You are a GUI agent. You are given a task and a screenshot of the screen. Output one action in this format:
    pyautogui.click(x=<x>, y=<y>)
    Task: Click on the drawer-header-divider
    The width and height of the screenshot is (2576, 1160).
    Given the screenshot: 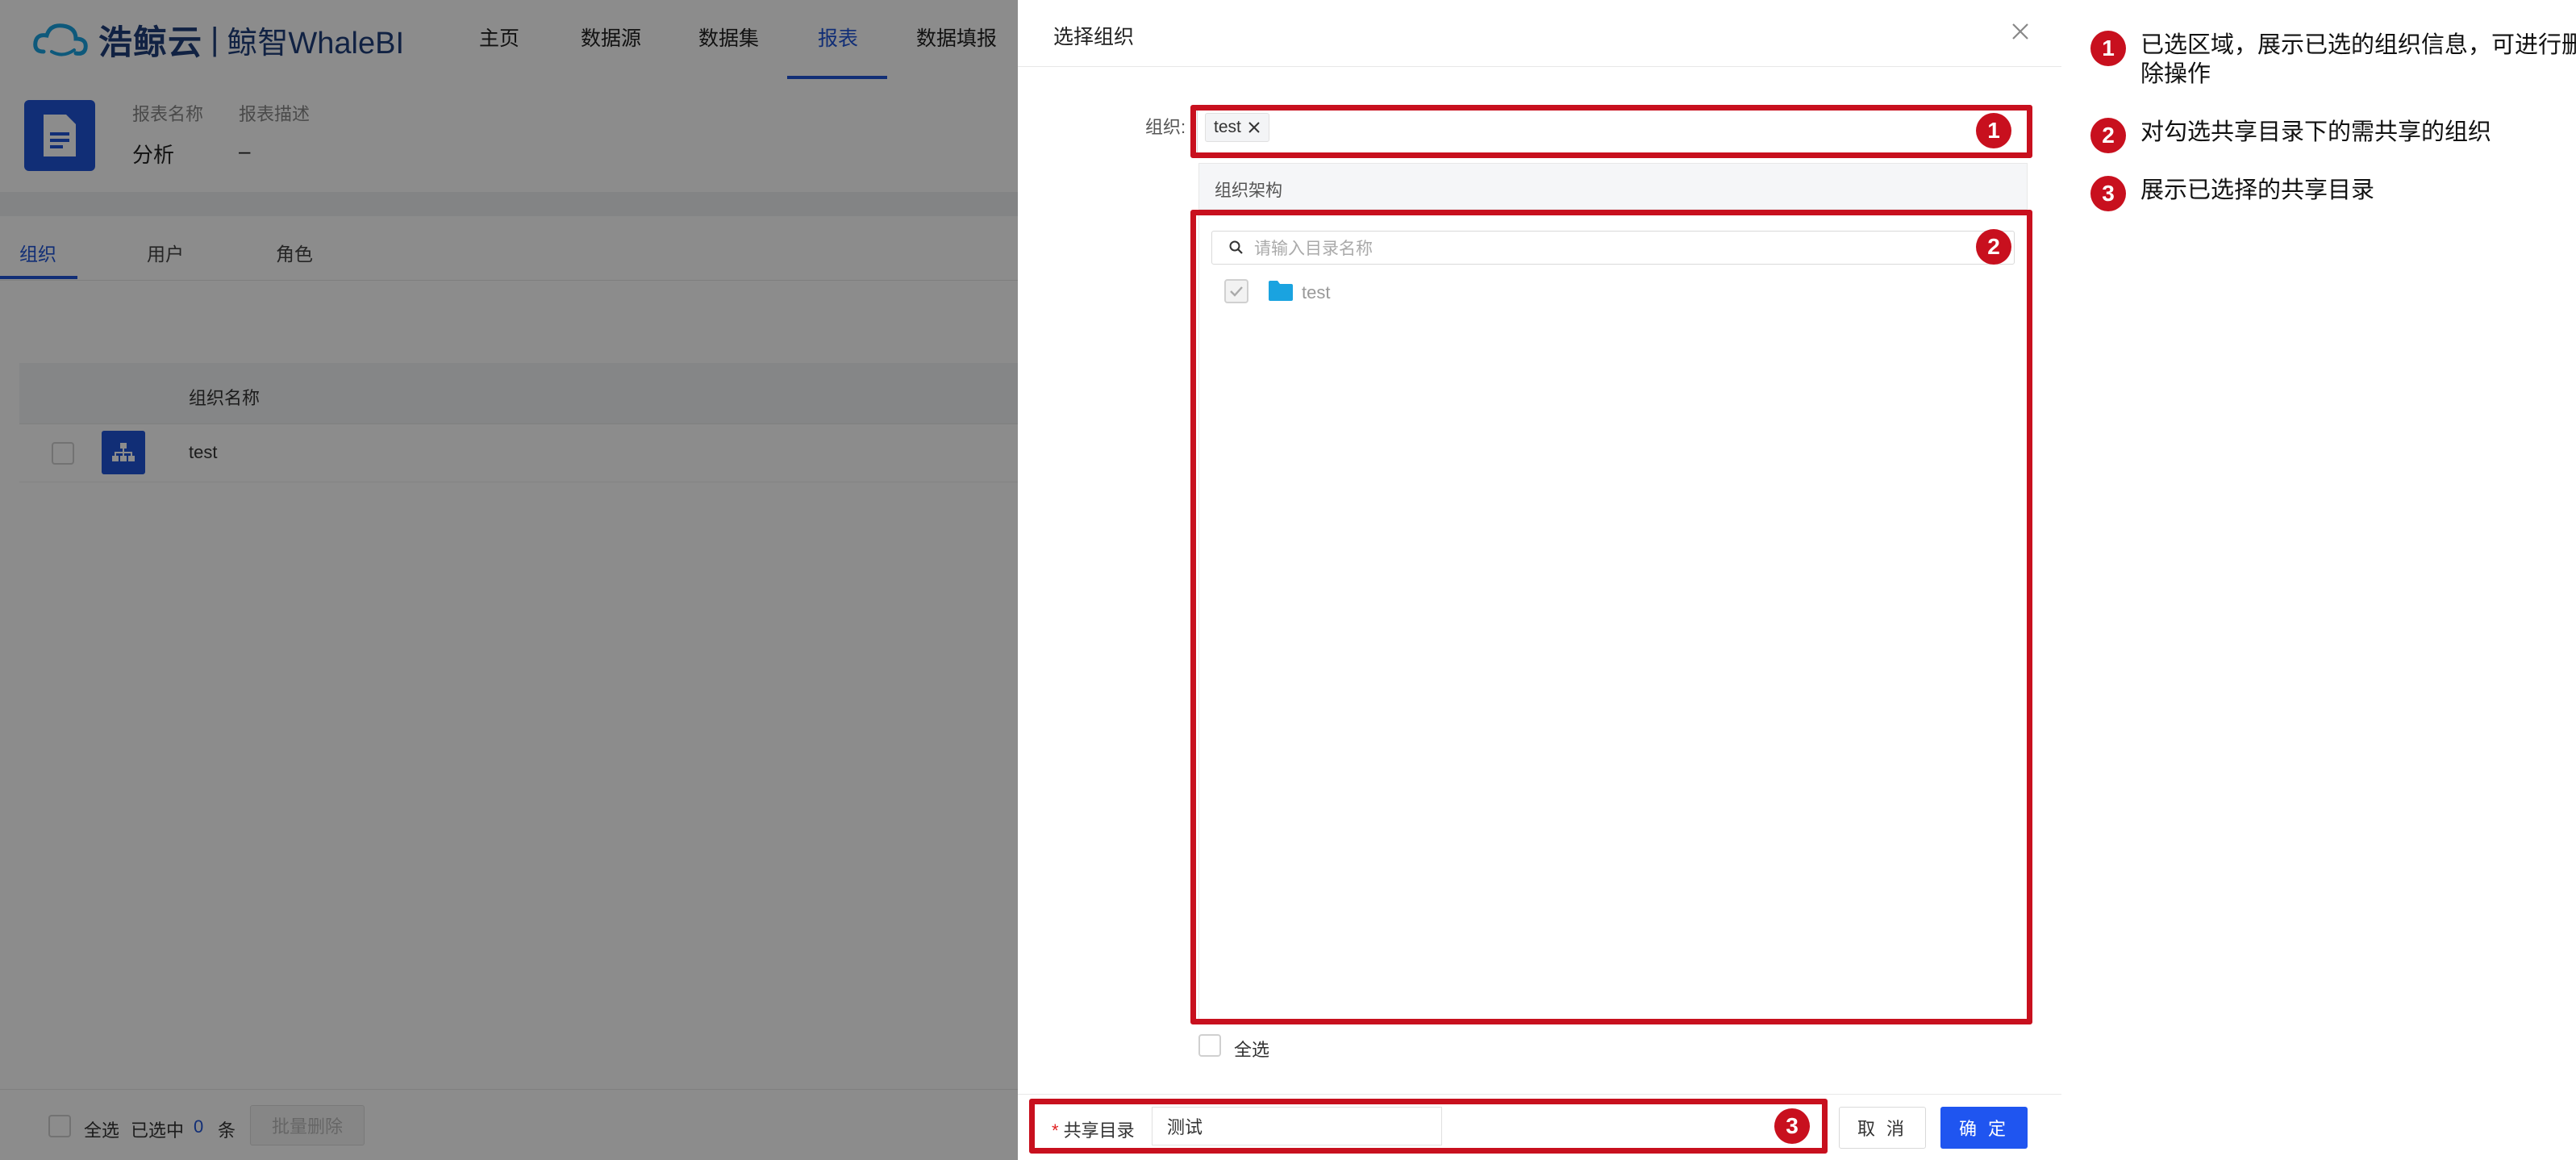 What is the action you would take?
    pyautogui.click(x=1539, y=66)
    